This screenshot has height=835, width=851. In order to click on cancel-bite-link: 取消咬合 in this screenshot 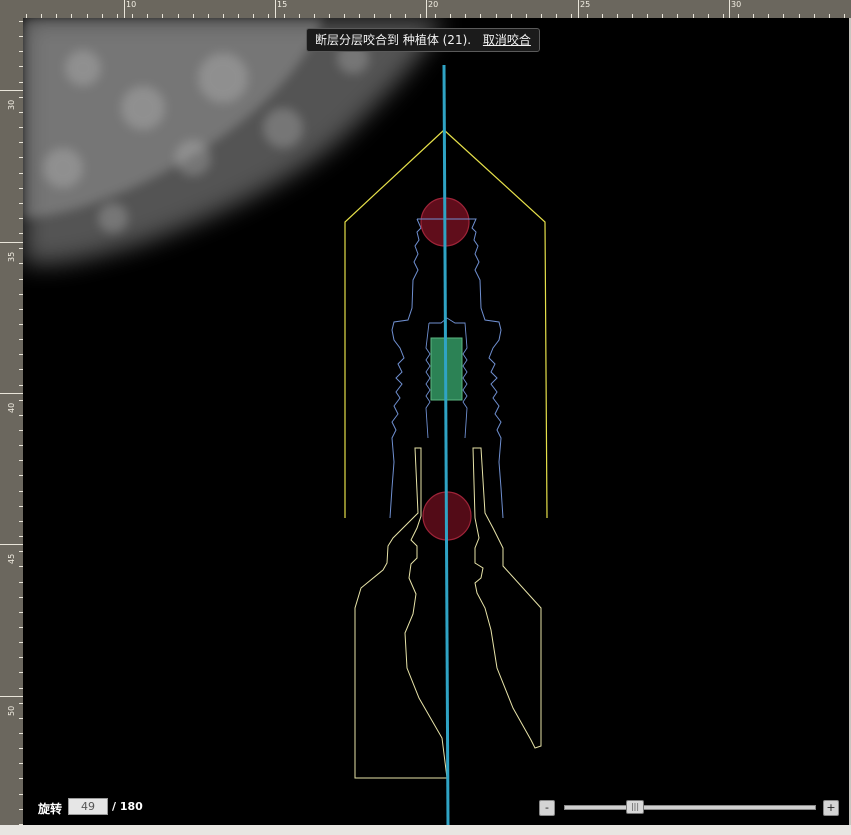, I will do `click(507, 40)`.